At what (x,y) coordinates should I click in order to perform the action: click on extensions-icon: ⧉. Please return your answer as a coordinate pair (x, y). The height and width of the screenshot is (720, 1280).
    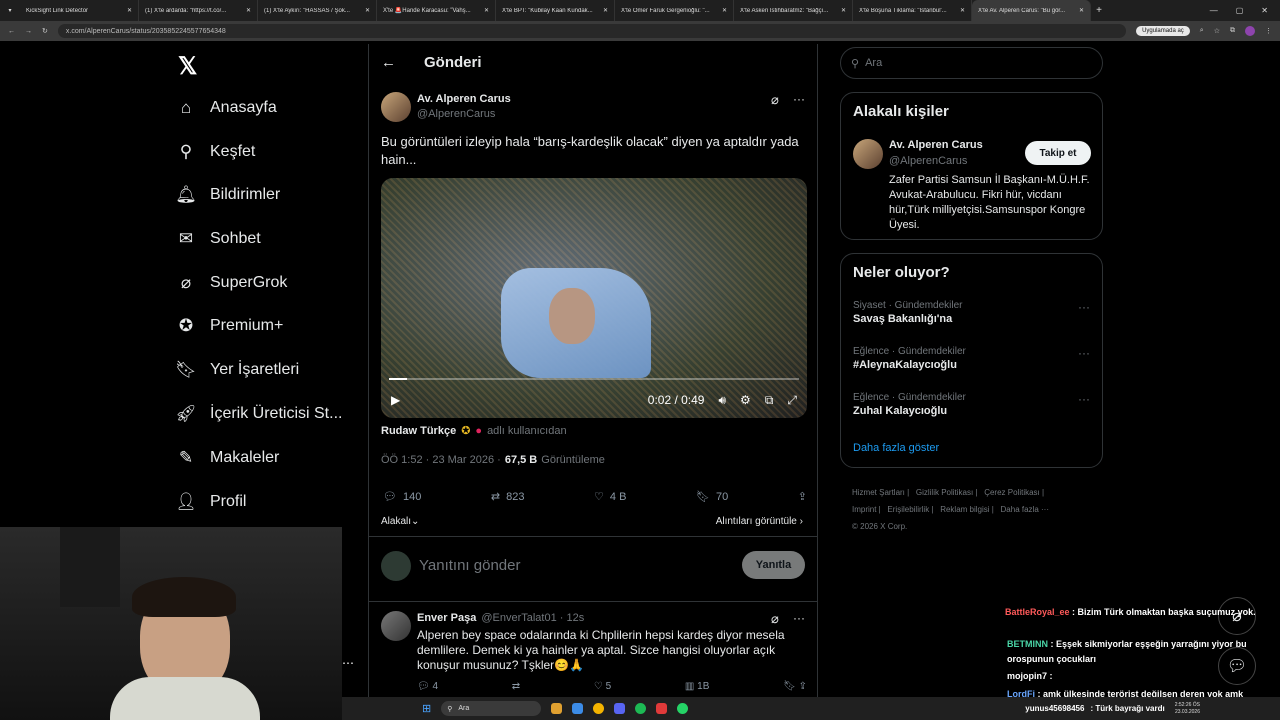
    Looking at the image, I should click on (1232, 31).